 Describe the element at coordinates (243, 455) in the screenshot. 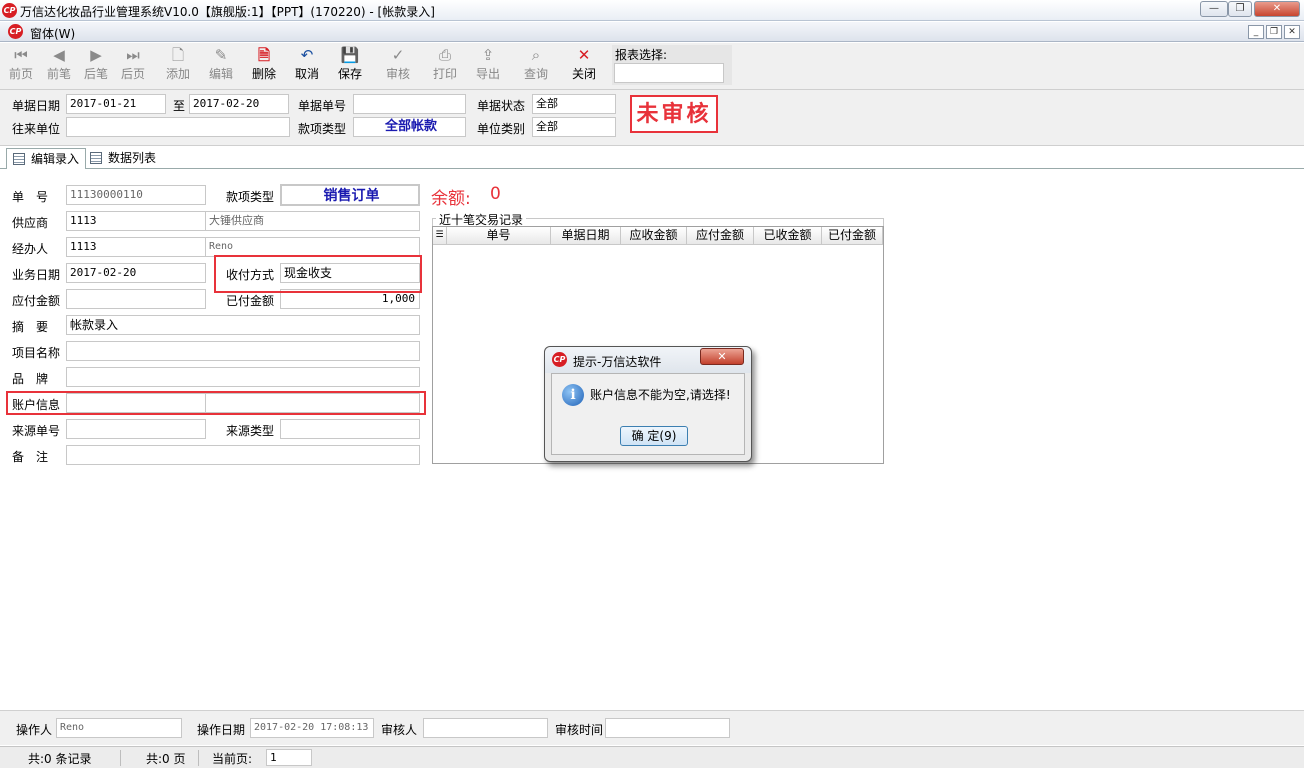

I see `remark-input` at that location.